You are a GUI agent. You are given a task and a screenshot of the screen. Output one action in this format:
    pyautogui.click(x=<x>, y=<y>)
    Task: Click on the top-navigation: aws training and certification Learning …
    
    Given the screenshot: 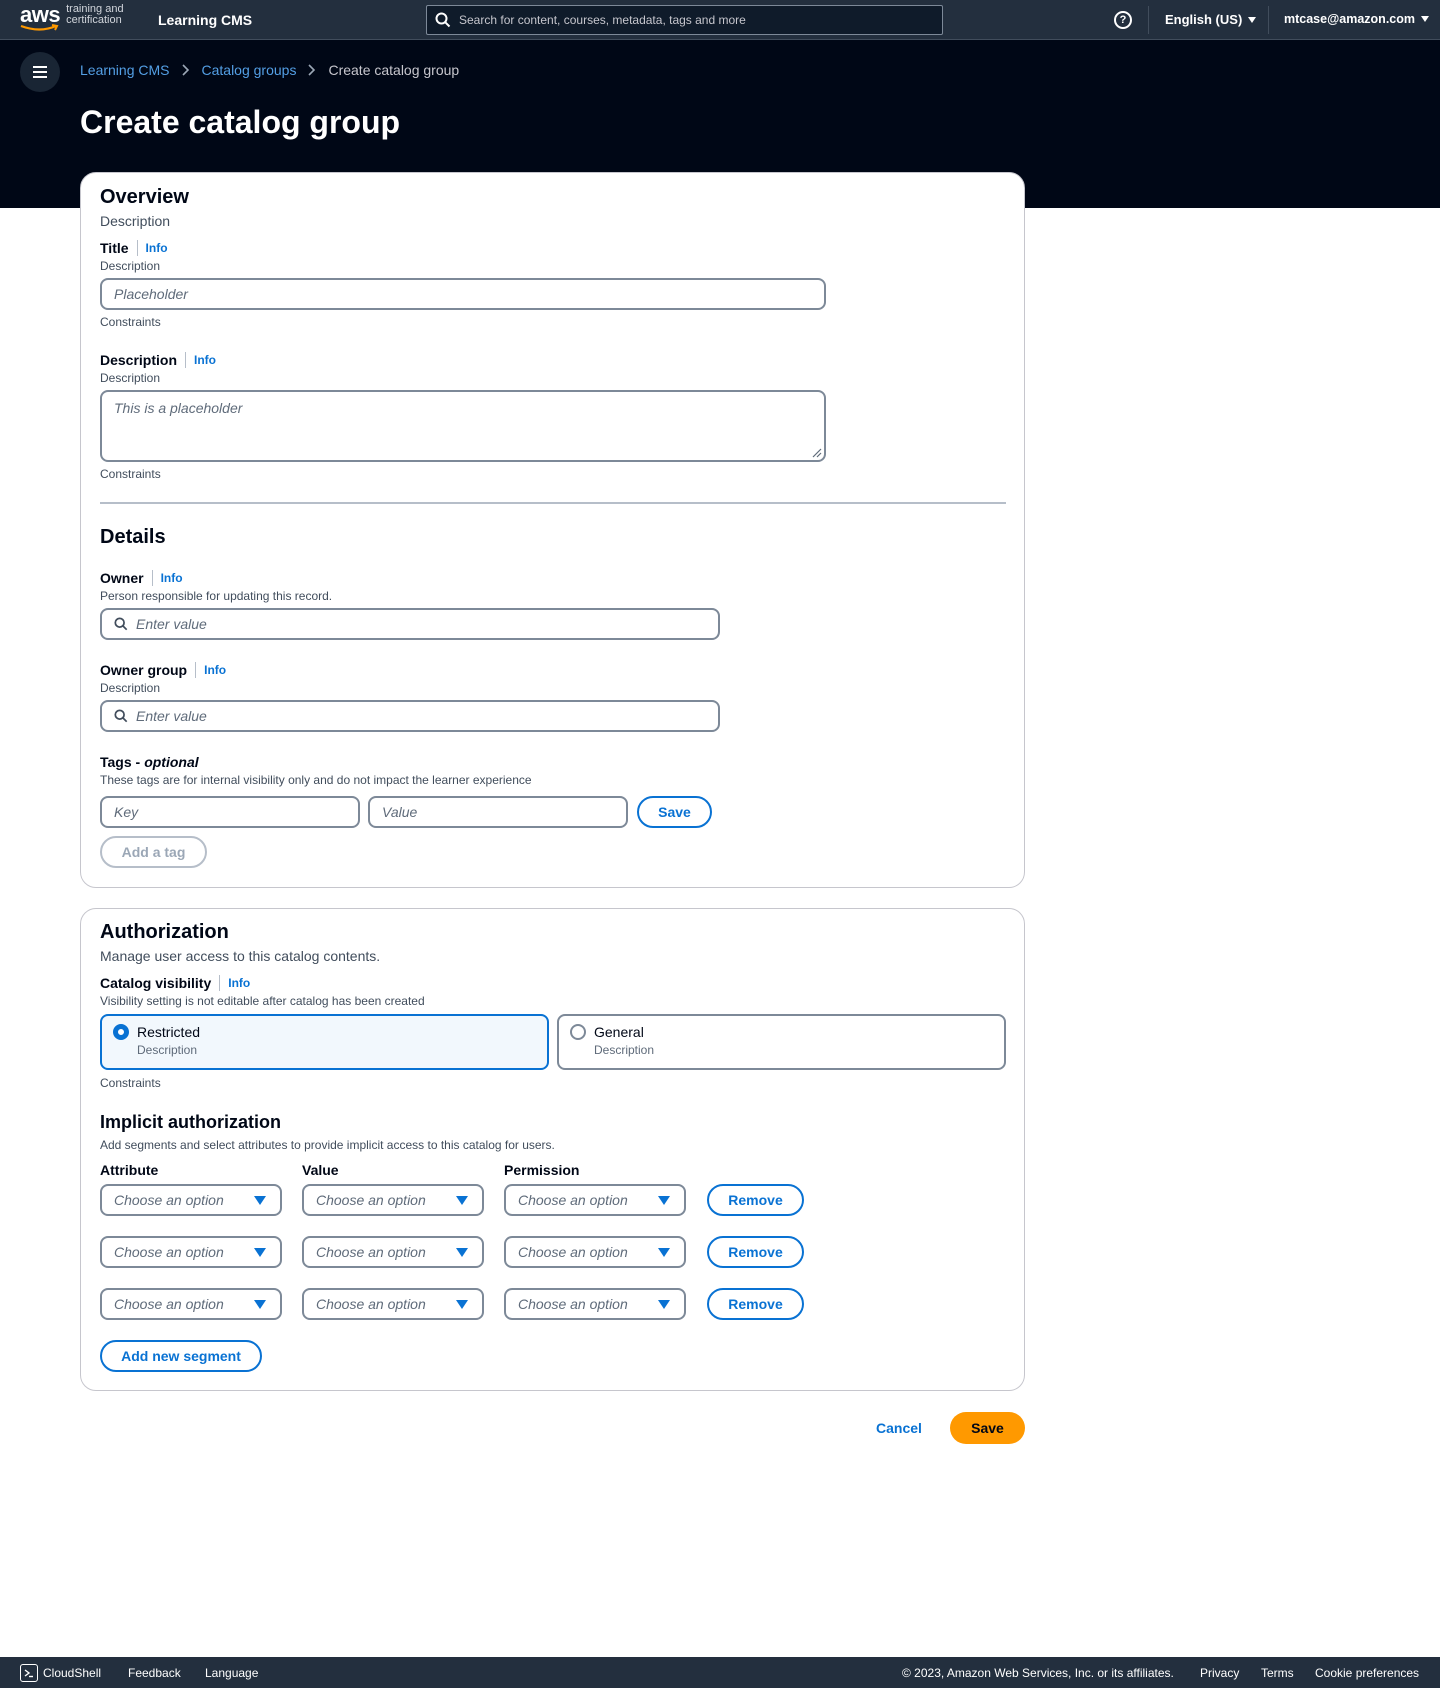 What is the action you would take?
    pyautogui.click(x=720, y=20)
    